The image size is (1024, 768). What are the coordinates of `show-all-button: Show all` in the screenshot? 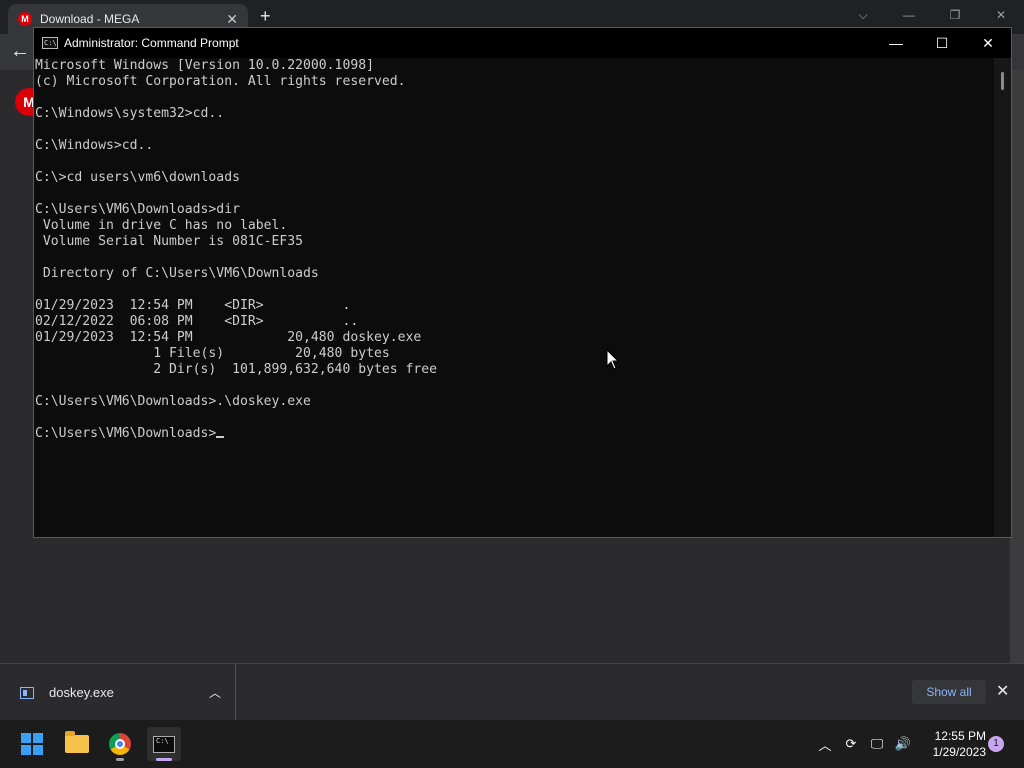 It's located at (949, 692).